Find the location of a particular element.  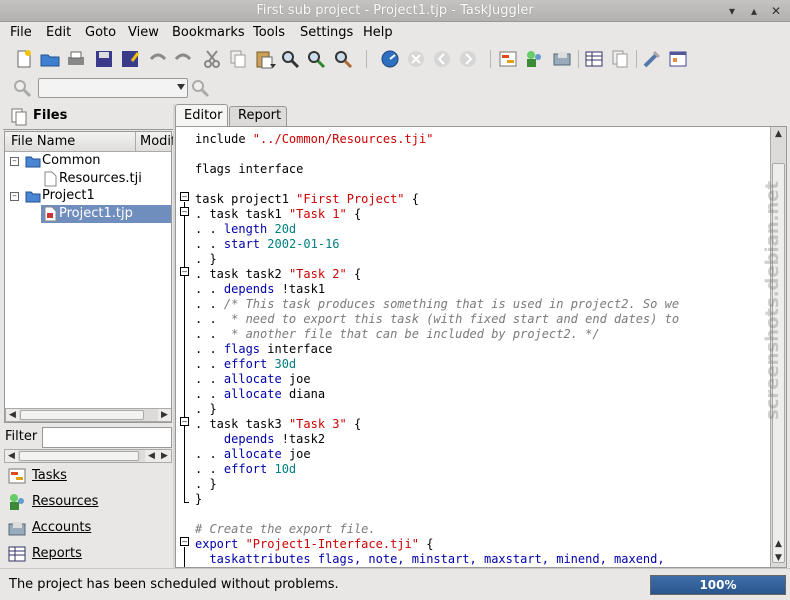

undo-icon is located at coordinates (158, 59).